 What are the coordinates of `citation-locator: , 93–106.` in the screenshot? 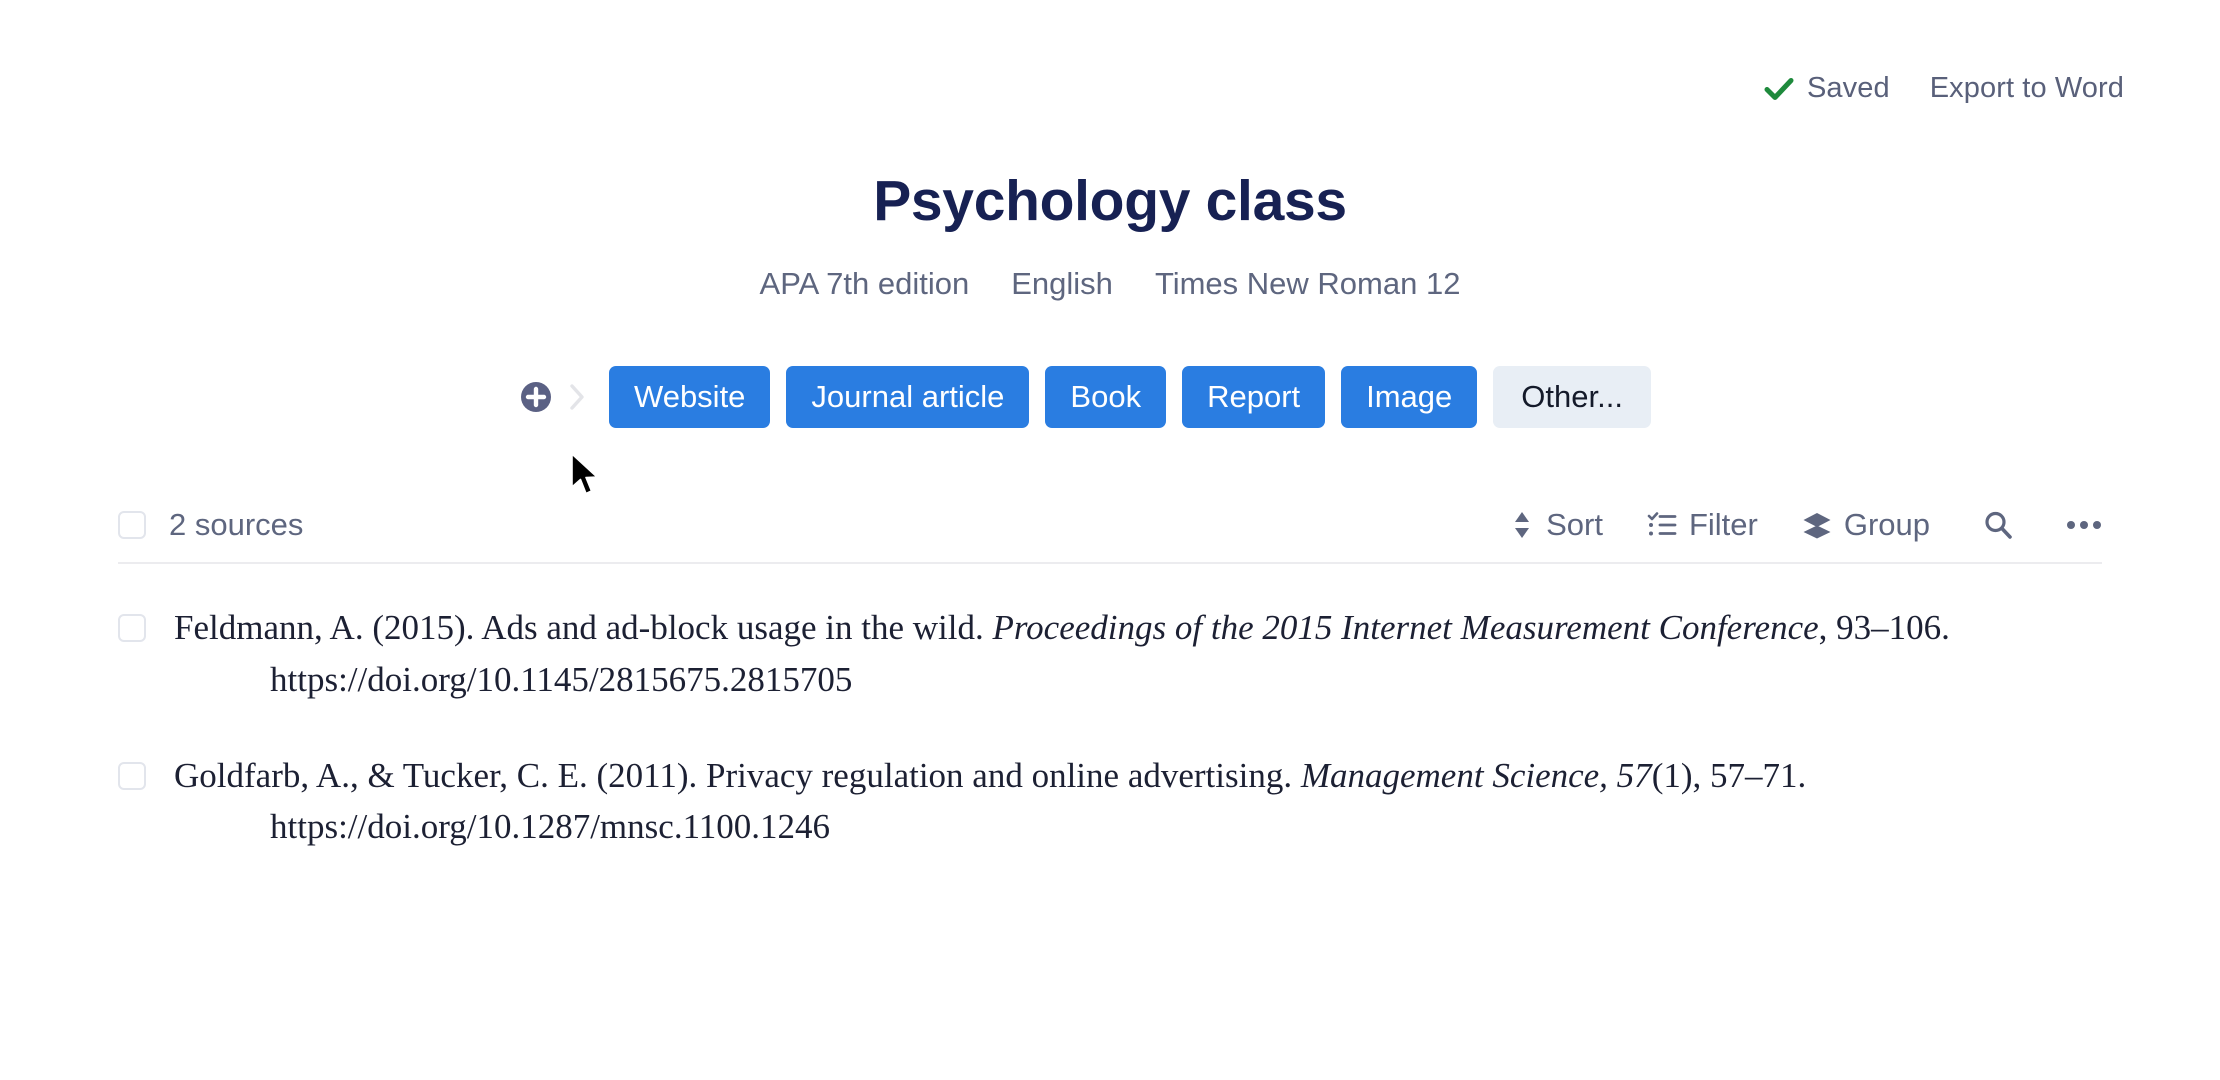 It's located at (1884, 627).